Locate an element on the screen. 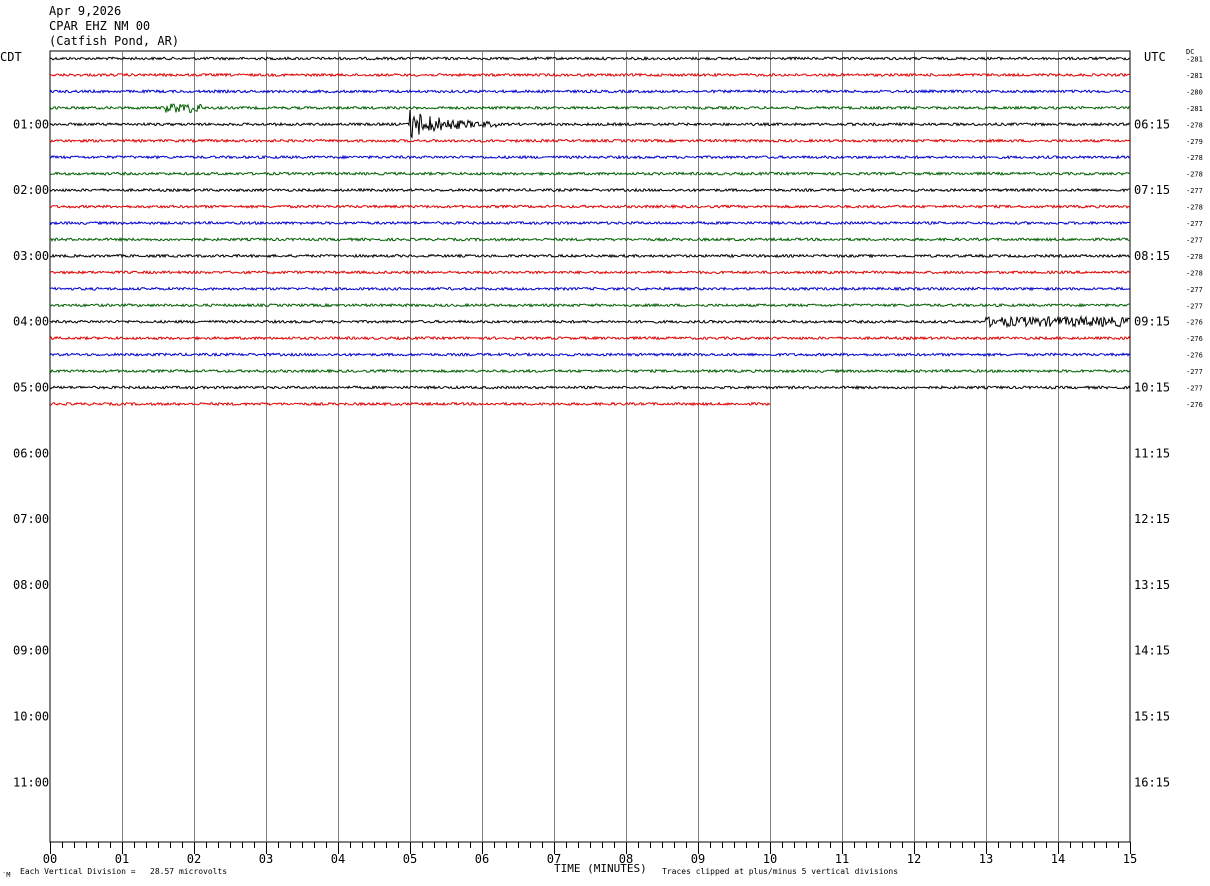 This screenshot has width=1210, height=886. left-hour-label: 06:00 is located at coordinates (31, 453).